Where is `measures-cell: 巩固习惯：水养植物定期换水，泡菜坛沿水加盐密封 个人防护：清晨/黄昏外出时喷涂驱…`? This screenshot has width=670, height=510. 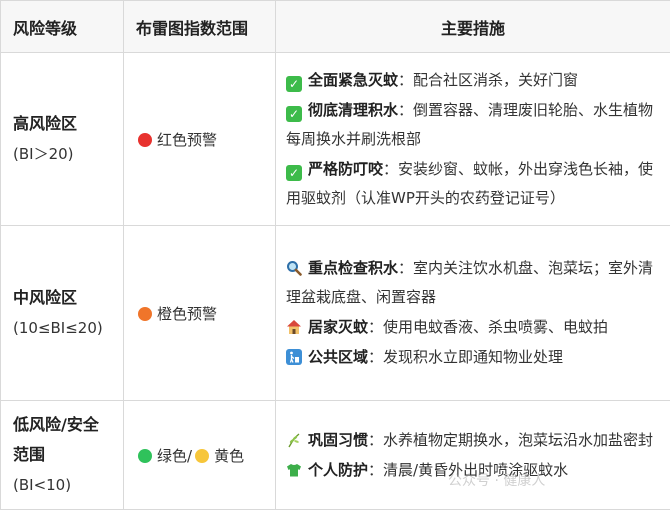
measures-cell: 巩固习惯：水养植物定期换水，泡菜坛沿水加盐密封 个人防护：清晨/黄昏外出时喷涂驱… is located at coordinates (472, 455).